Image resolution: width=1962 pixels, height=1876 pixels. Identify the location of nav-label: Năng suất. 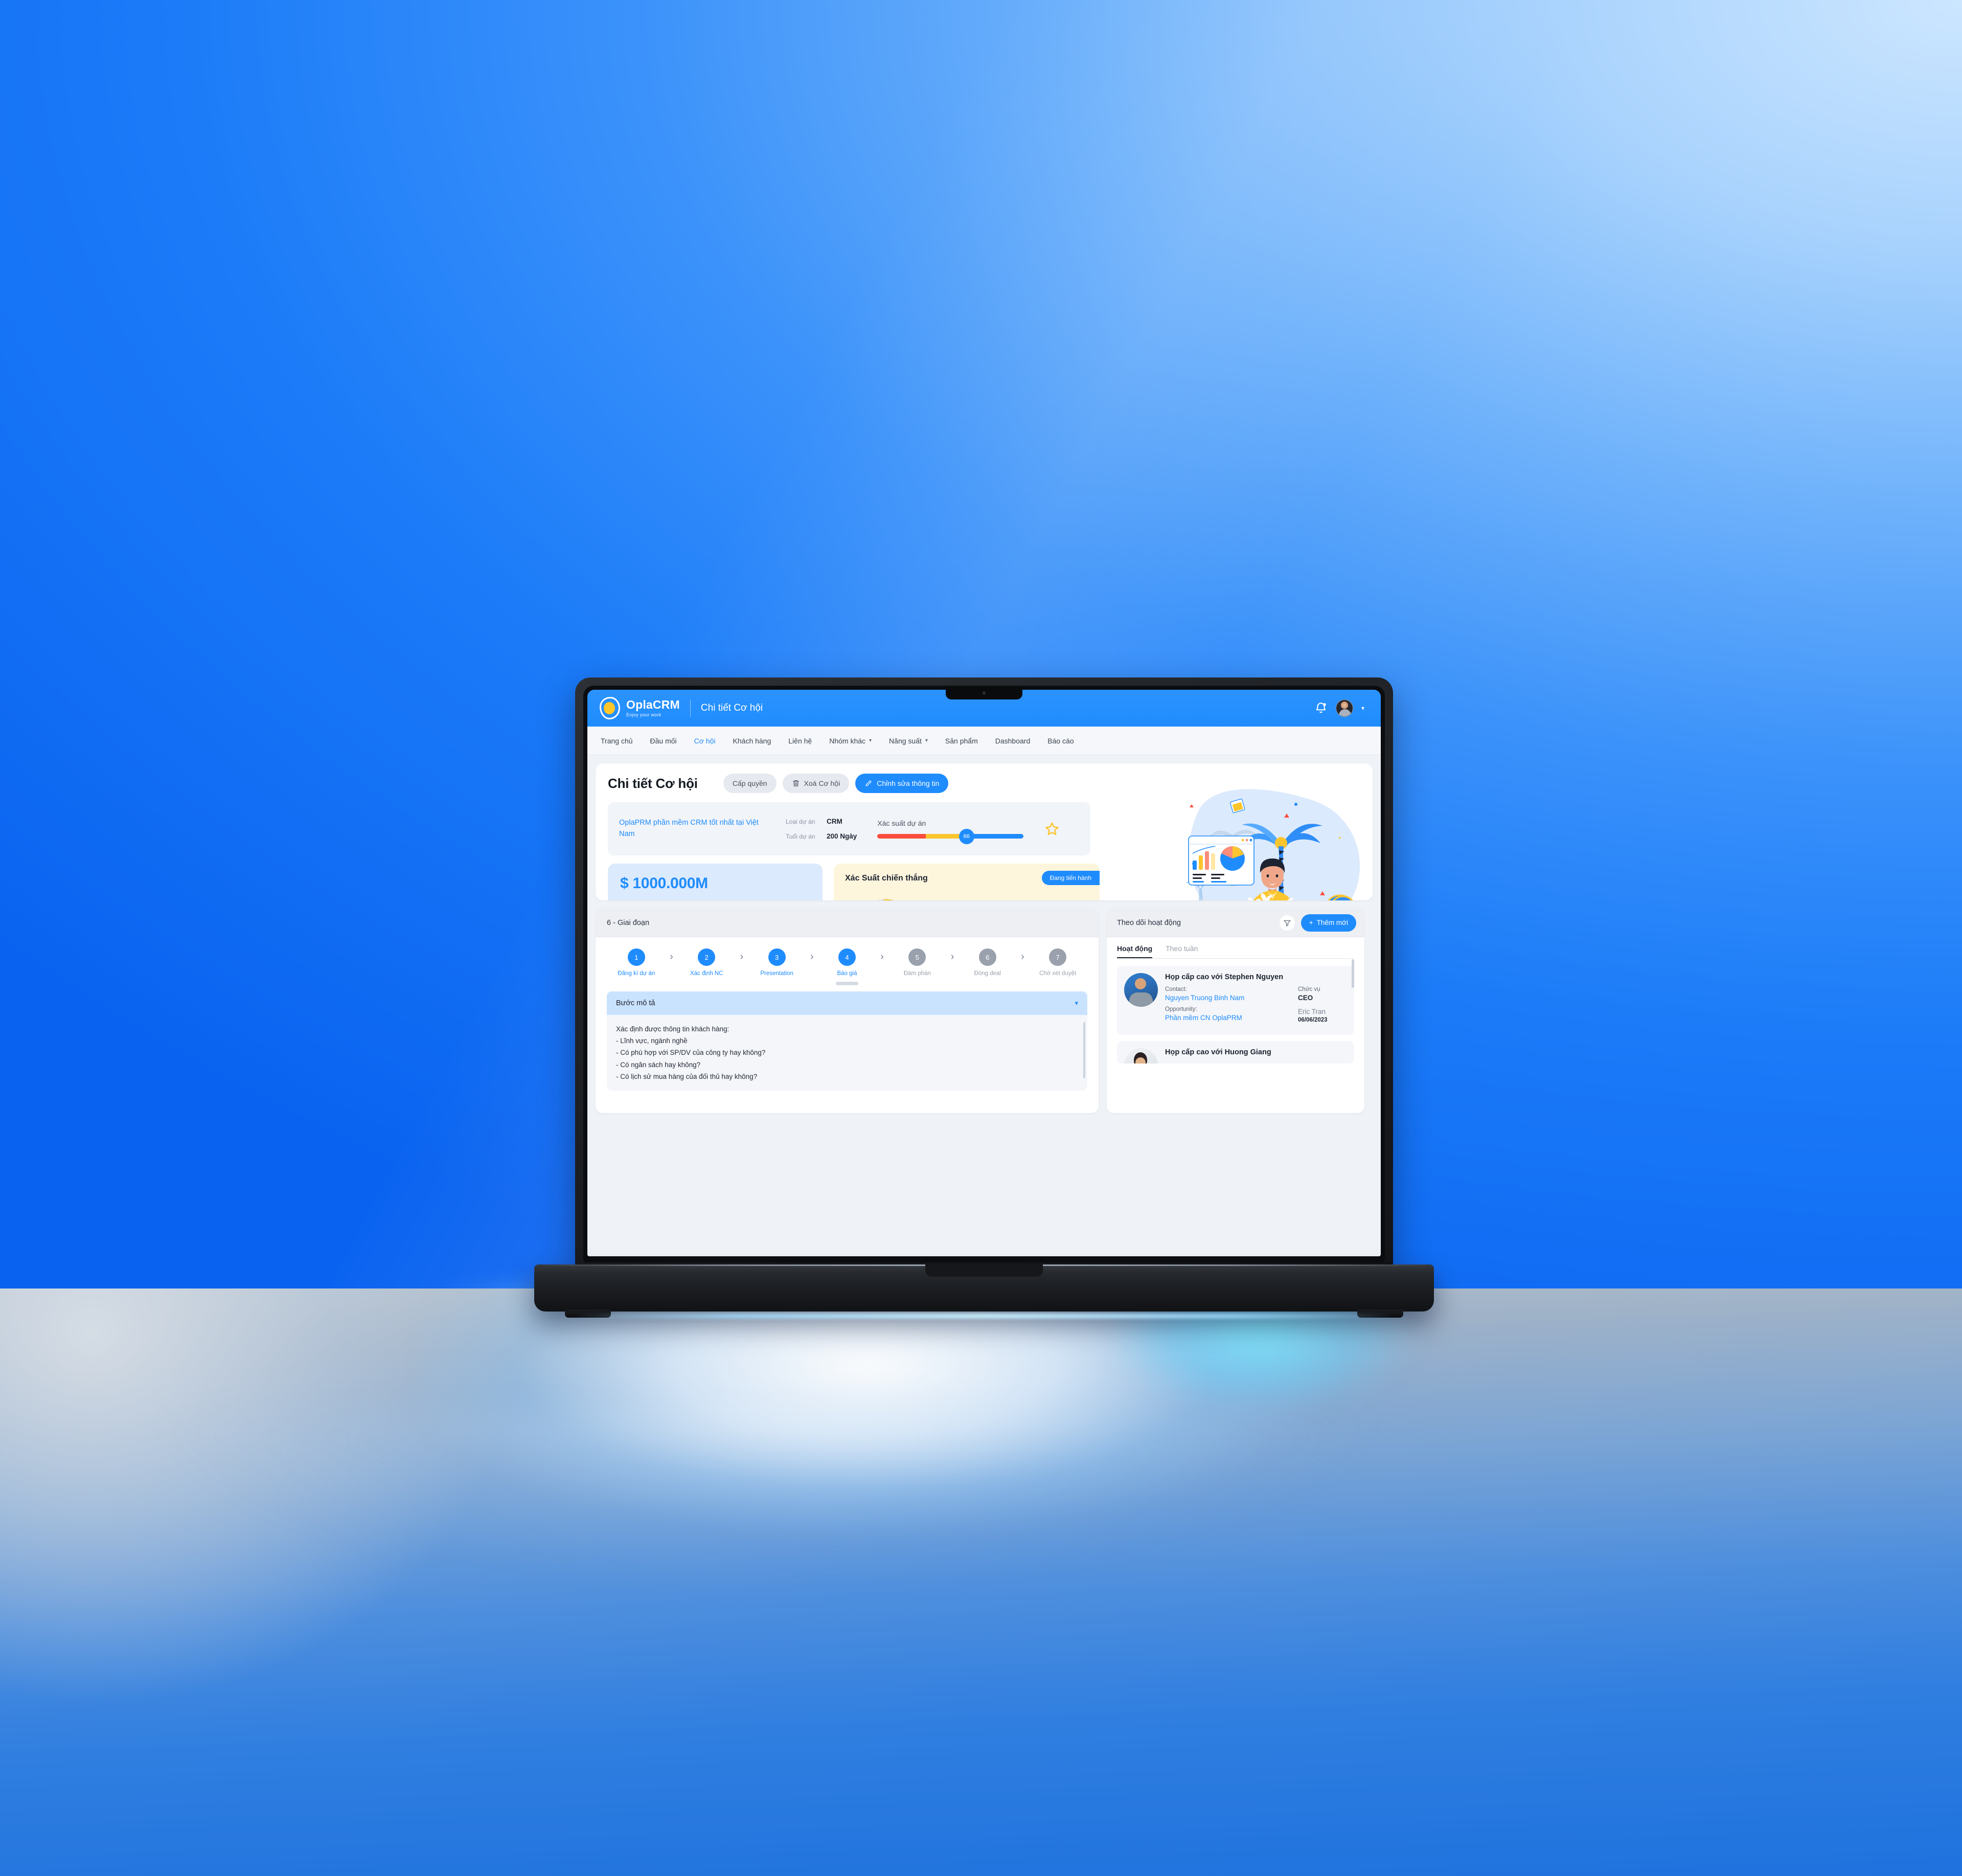
(905, 740).